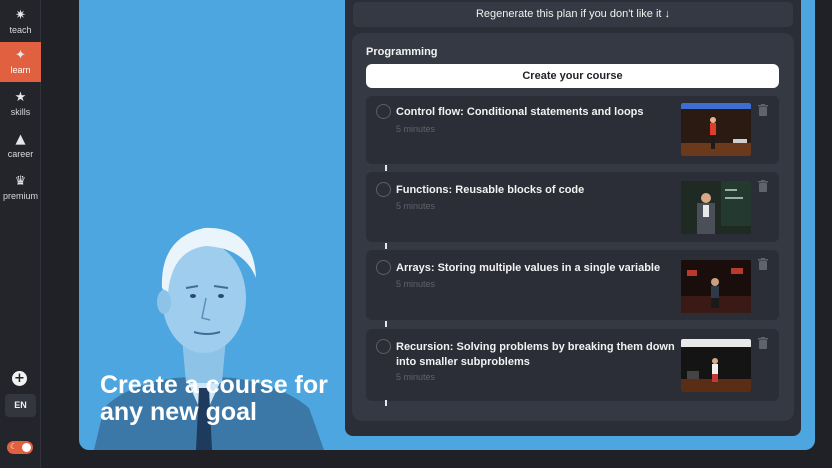 This screenshot has height=468, width=832. Describe the element at coordinates (20, 139) in the screenshot. I see `triangle-icon: ▲` at that location.